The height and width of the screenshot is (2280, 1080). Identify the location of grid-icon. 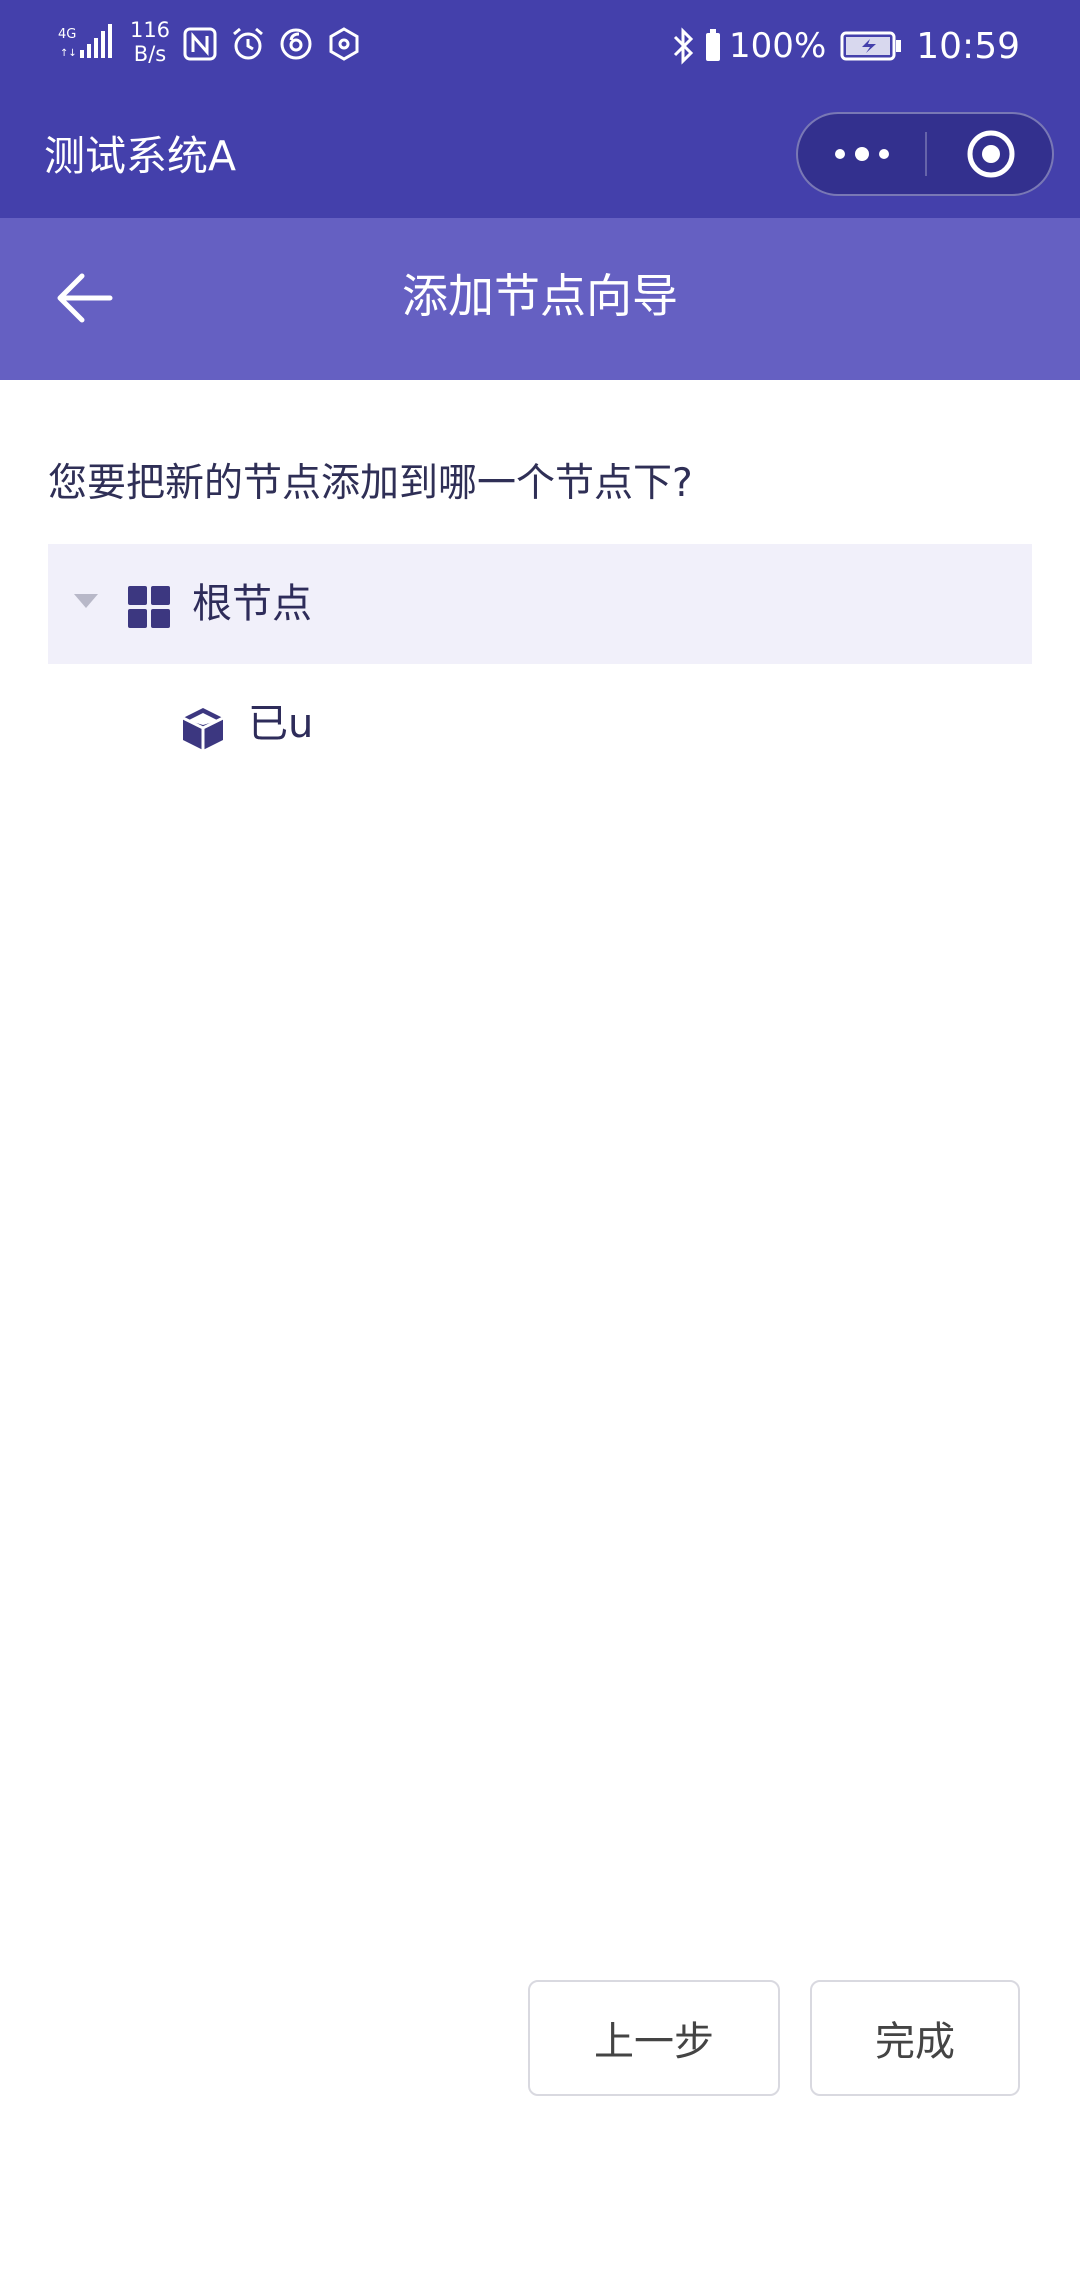
(149, 607).